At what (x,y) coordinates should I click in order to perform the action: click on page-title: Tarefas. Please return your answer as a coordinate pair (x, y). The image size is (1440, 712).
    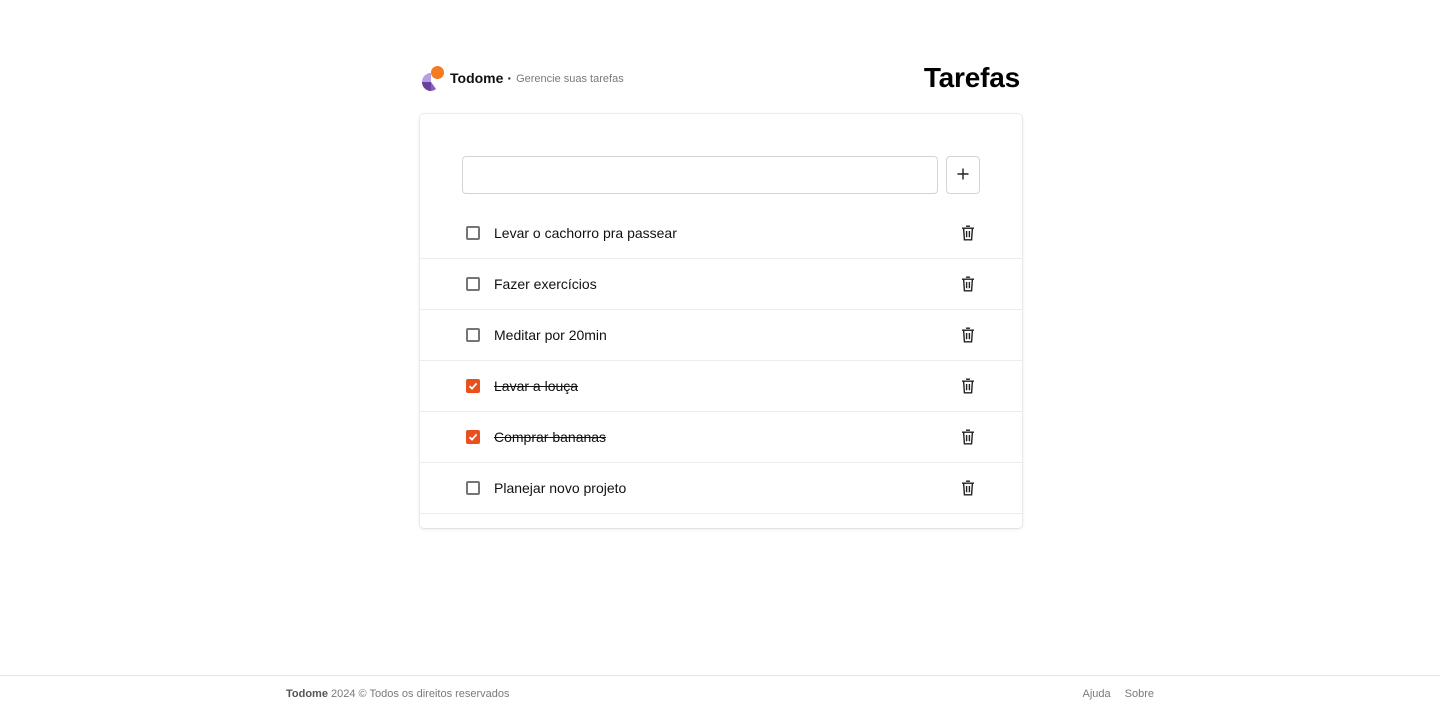
    Looking at the image, I should click on (971, 77).